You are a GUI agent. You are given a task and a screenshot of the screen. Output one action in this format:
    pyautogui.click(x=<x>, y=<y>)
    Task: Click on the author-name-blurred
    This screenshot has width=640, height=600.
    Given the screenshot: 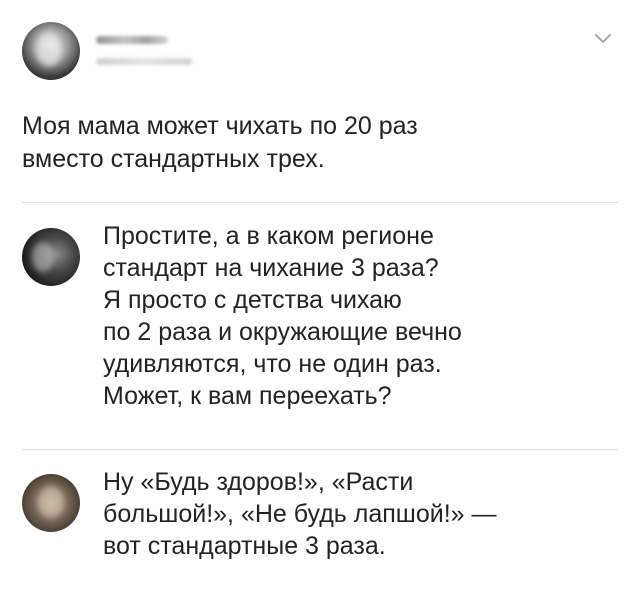 What is the action you would take?
    pyautogui.click(x=132, y=40)
    